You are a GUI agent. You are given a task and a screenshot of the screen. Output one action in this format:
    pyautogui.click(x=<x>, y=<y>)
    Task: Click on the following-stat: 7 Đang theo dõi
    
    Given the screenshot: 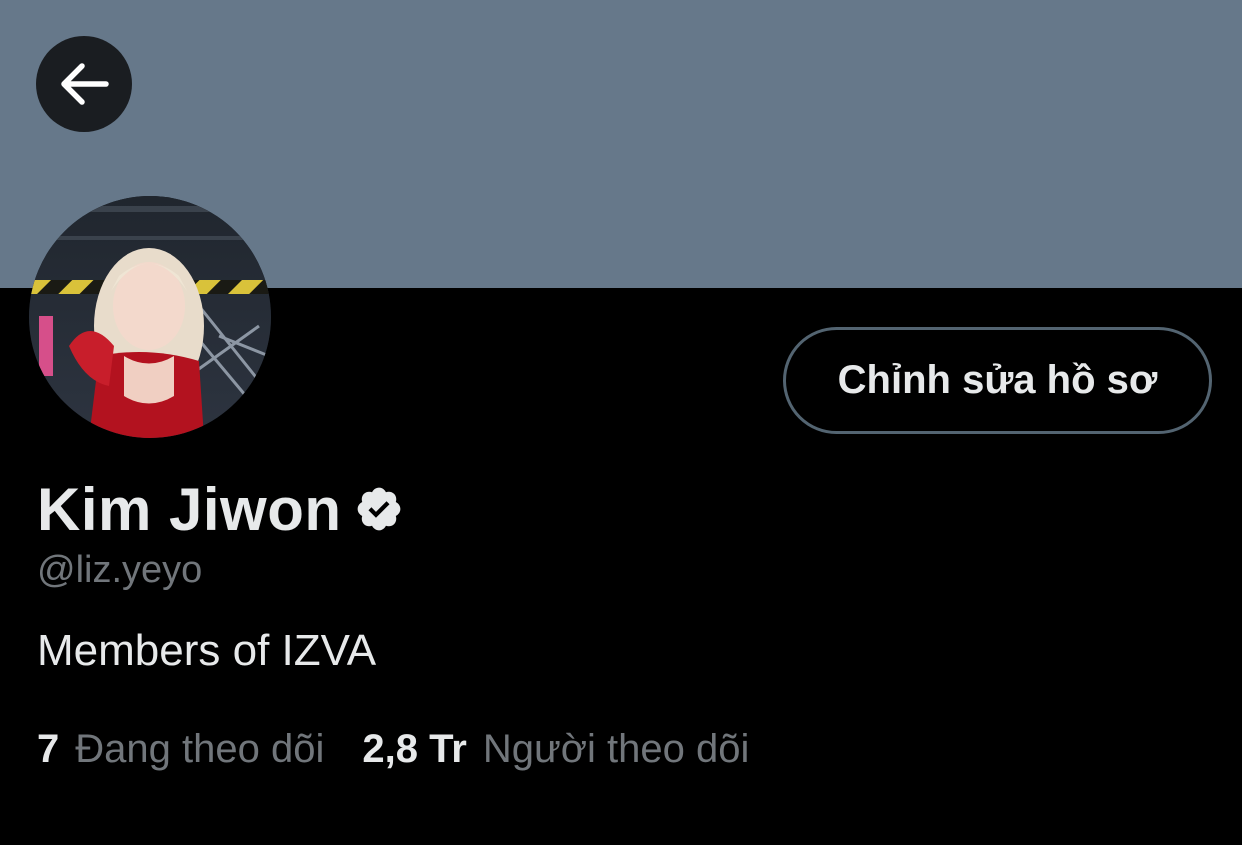 What is the action you would take?
    pyautogui.click(x=180, y=749)
    